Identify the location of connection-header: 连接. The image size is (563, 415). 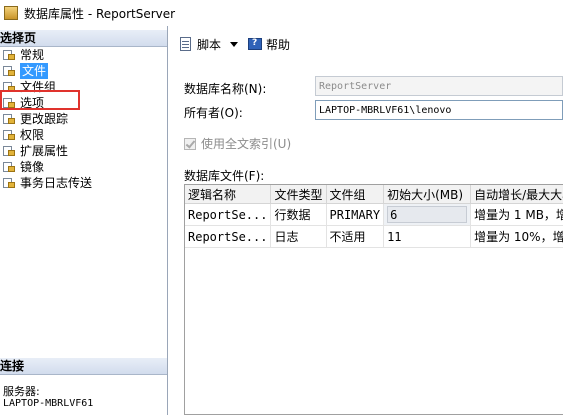
(83, 366).